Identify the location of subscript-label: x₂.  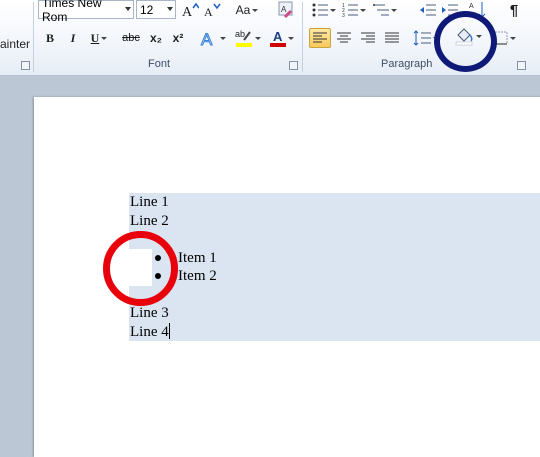
(155, 38).